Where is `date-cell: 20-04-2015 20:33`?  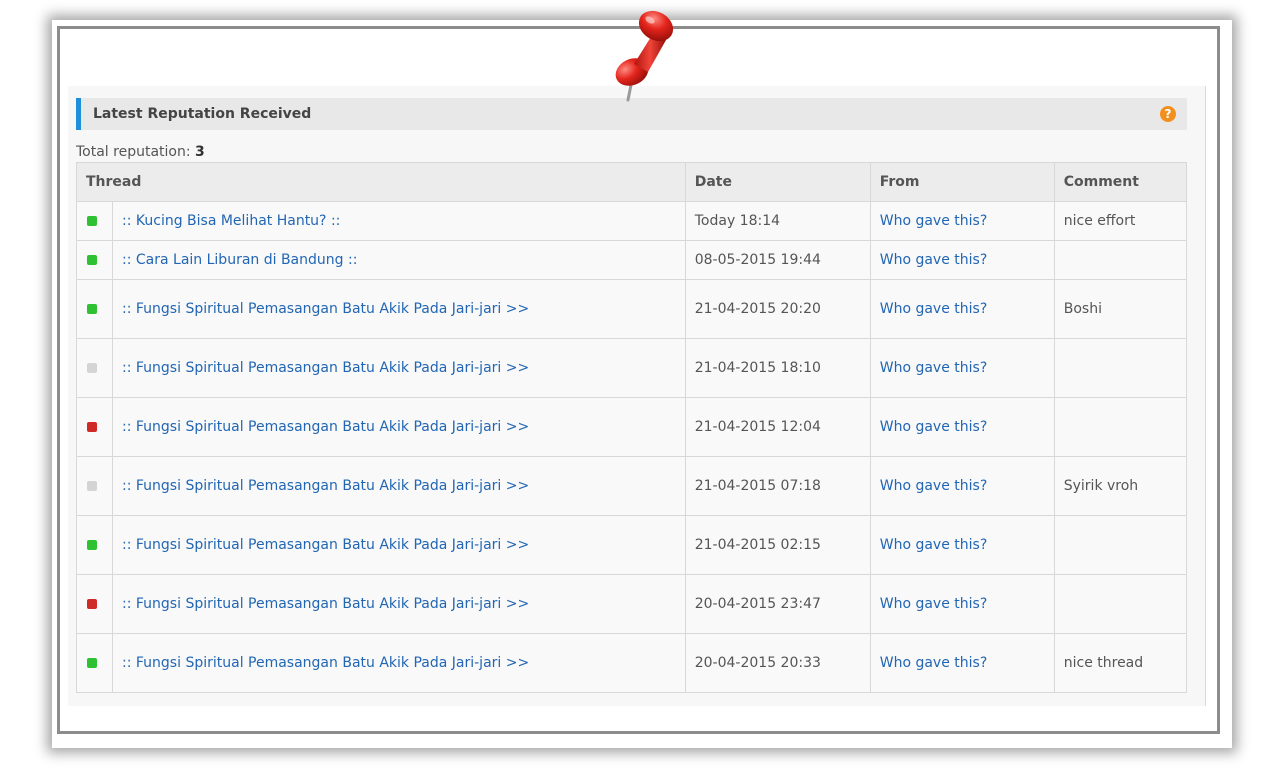
date-cell: 20-04-2015 20:33 is located at coordinates (777, 663).